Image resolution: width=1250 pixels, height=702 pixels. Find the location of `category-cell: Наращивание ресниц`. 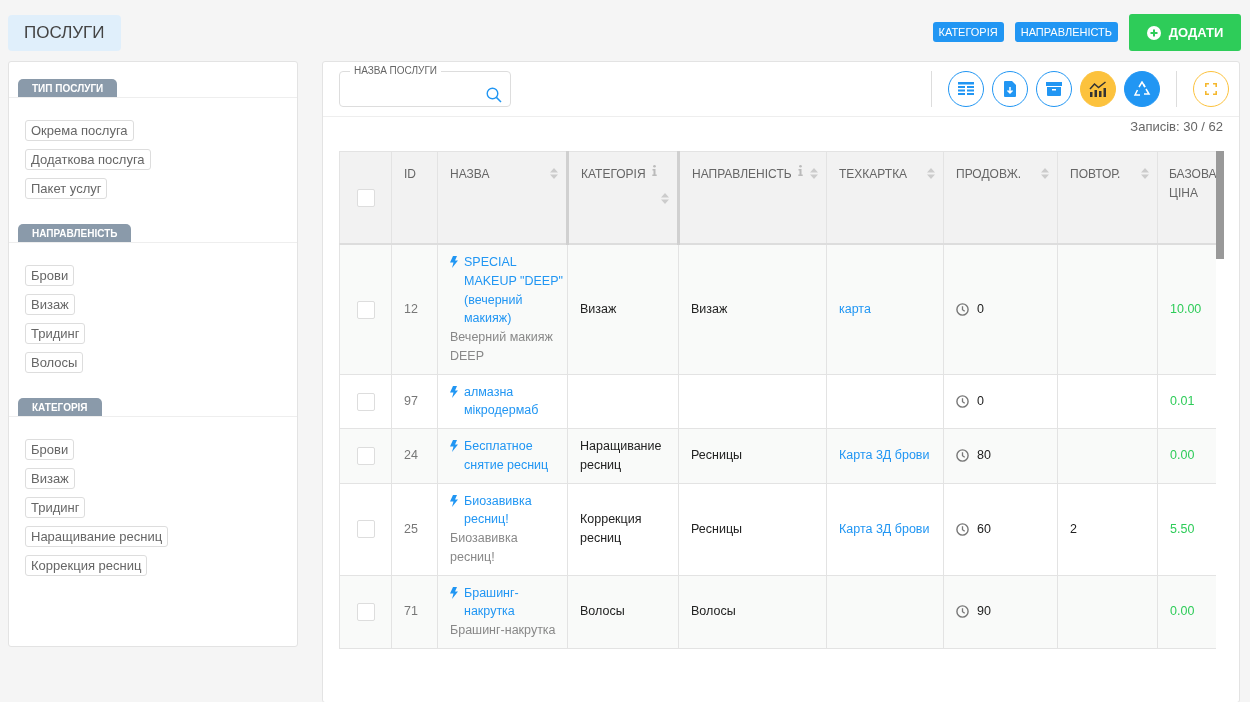

category-cell: Наращивание ресниц is located at coordinates (621, 455).